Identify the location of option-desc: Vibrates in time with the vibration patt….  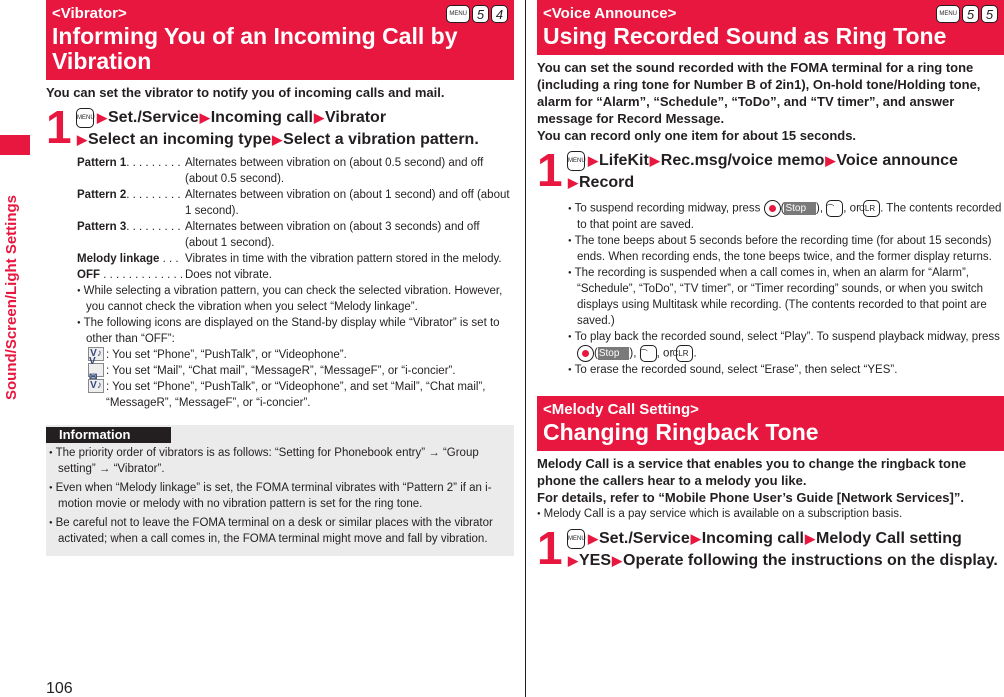
(343, 259).